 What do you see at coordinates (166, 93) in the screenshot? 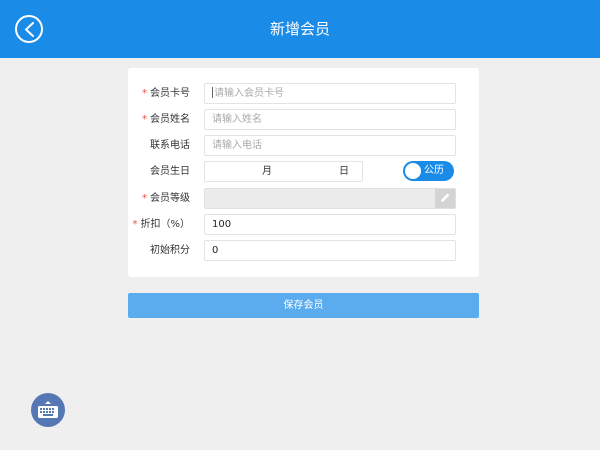
I see `card-no-label: * 会员卡号` at bounding box center [166, 93].